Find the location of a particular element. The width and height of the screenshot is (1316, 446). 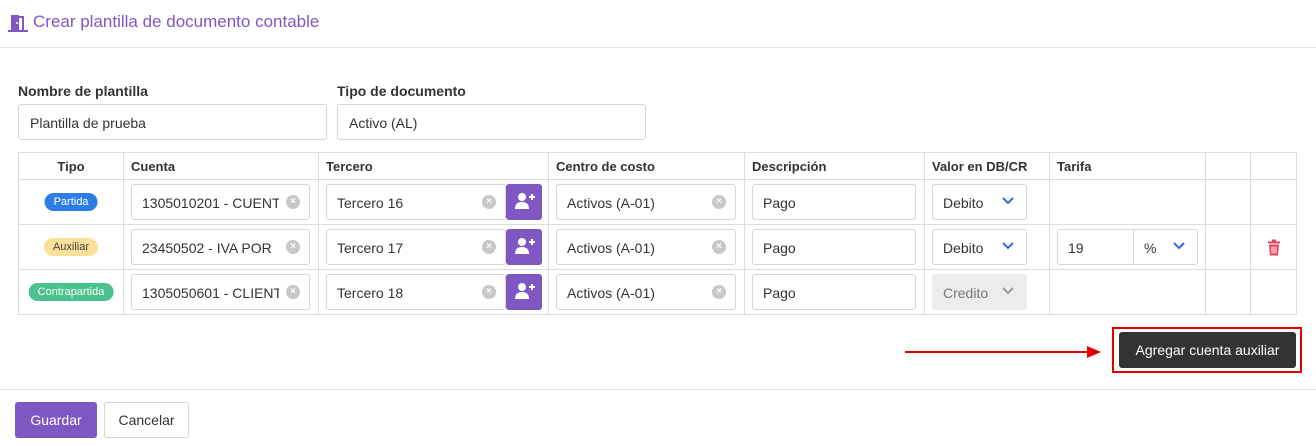

tarifa-unit-value: % is located at coordinates (1150, 248).